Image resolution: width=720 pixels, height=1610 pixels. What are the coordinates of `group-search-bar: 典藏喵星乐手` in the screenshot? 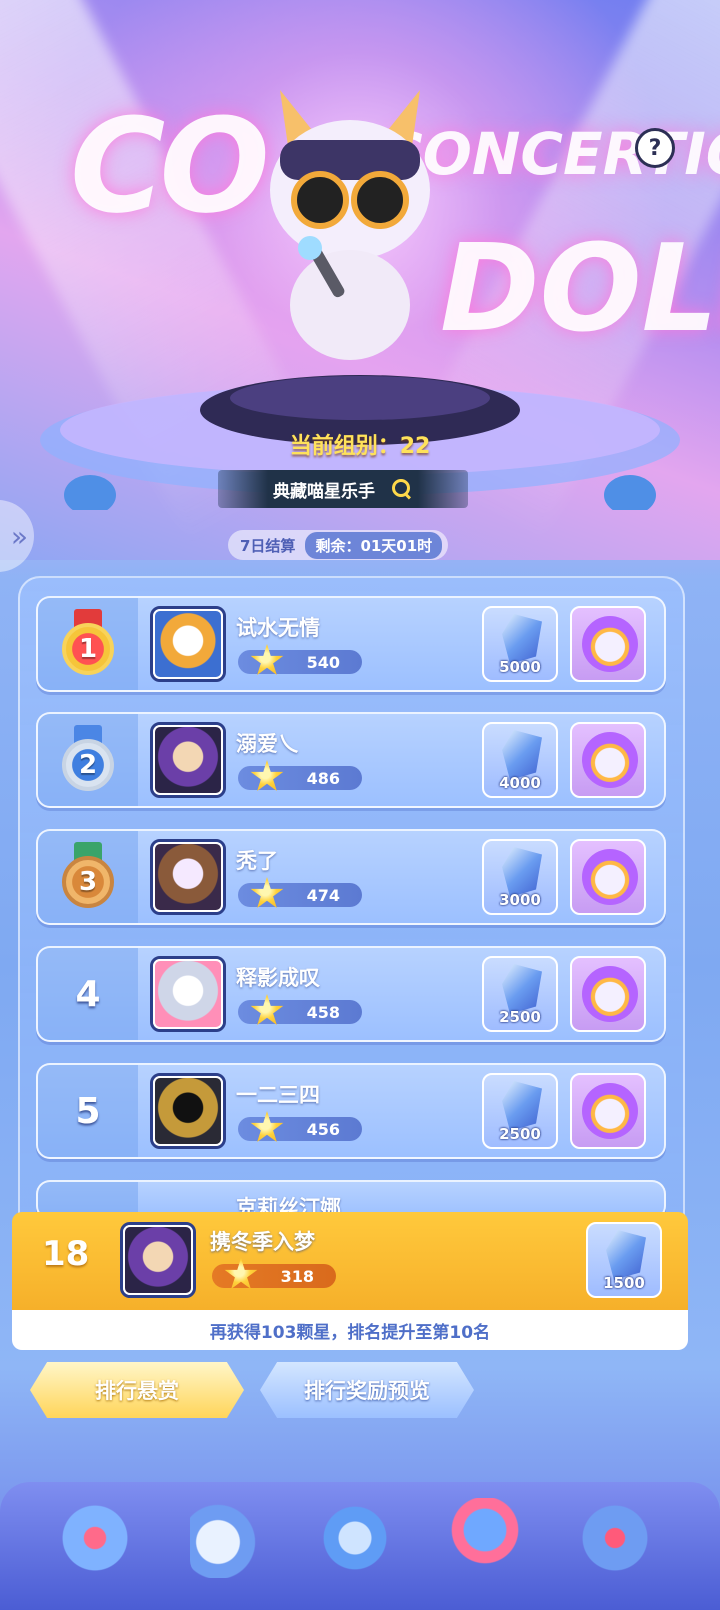 It's located at (343, 489).